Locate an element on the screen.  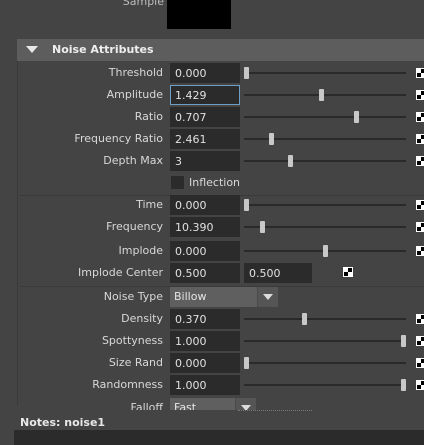
falloff-row: Falloff Fast is located at coordinates (212, 403).